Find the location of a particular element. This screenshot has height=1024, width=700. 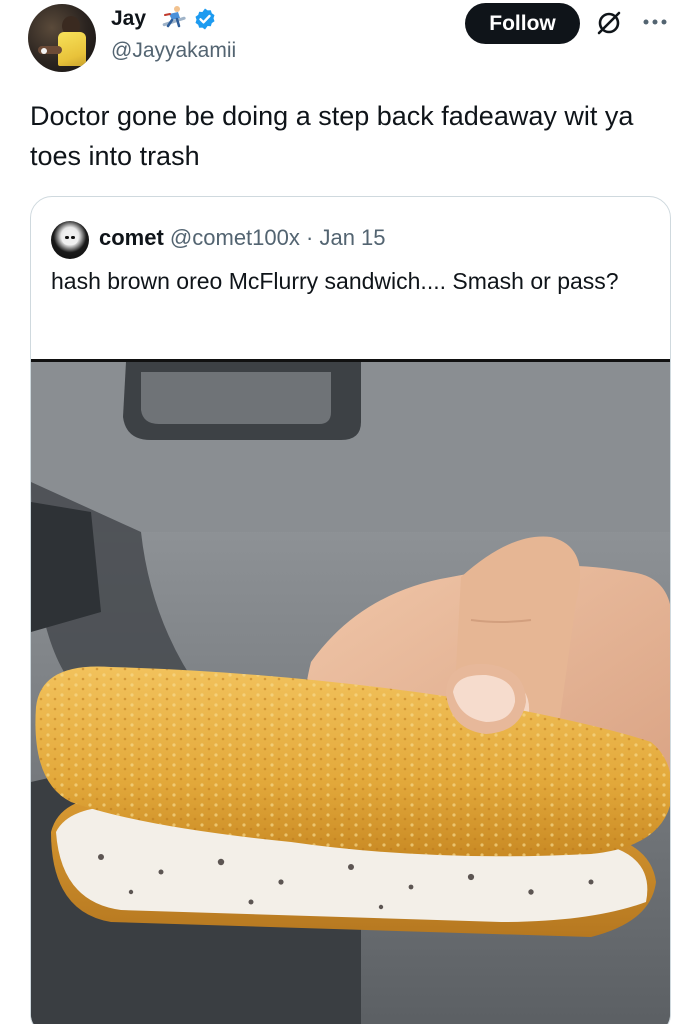

quote-author-name: comet is located at coordinates (131, 237).